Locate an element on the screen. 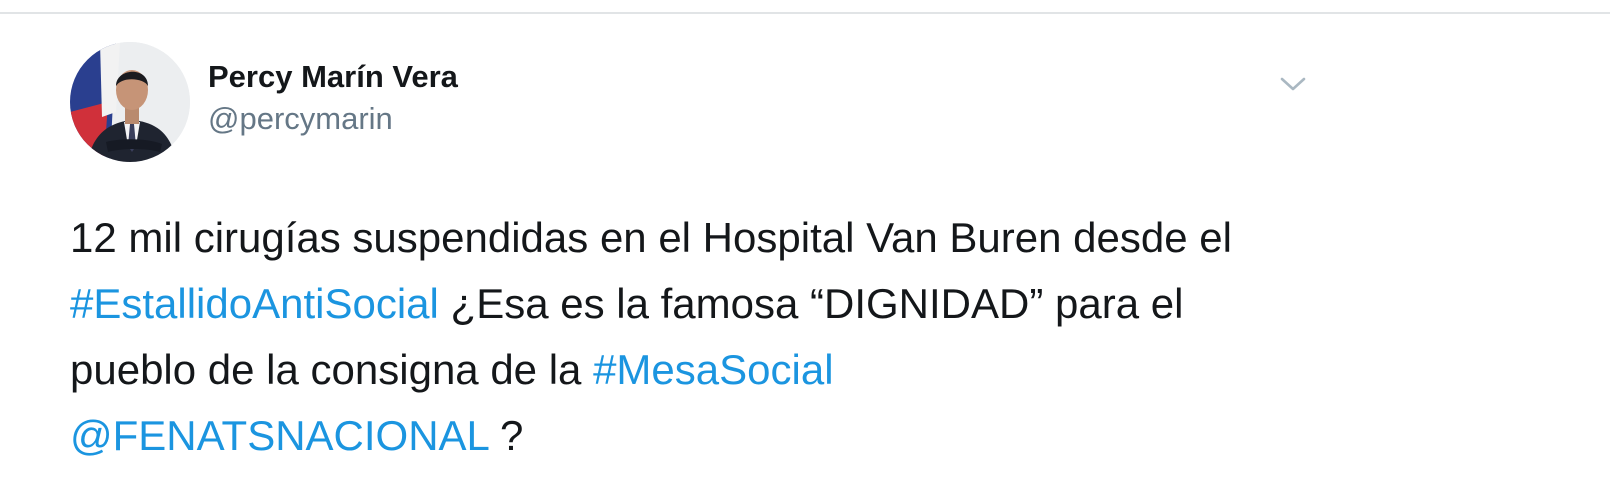 The width and height of the screenshot is (1610, 498). chevron-down-icon is located at coordinates (1293, 84).